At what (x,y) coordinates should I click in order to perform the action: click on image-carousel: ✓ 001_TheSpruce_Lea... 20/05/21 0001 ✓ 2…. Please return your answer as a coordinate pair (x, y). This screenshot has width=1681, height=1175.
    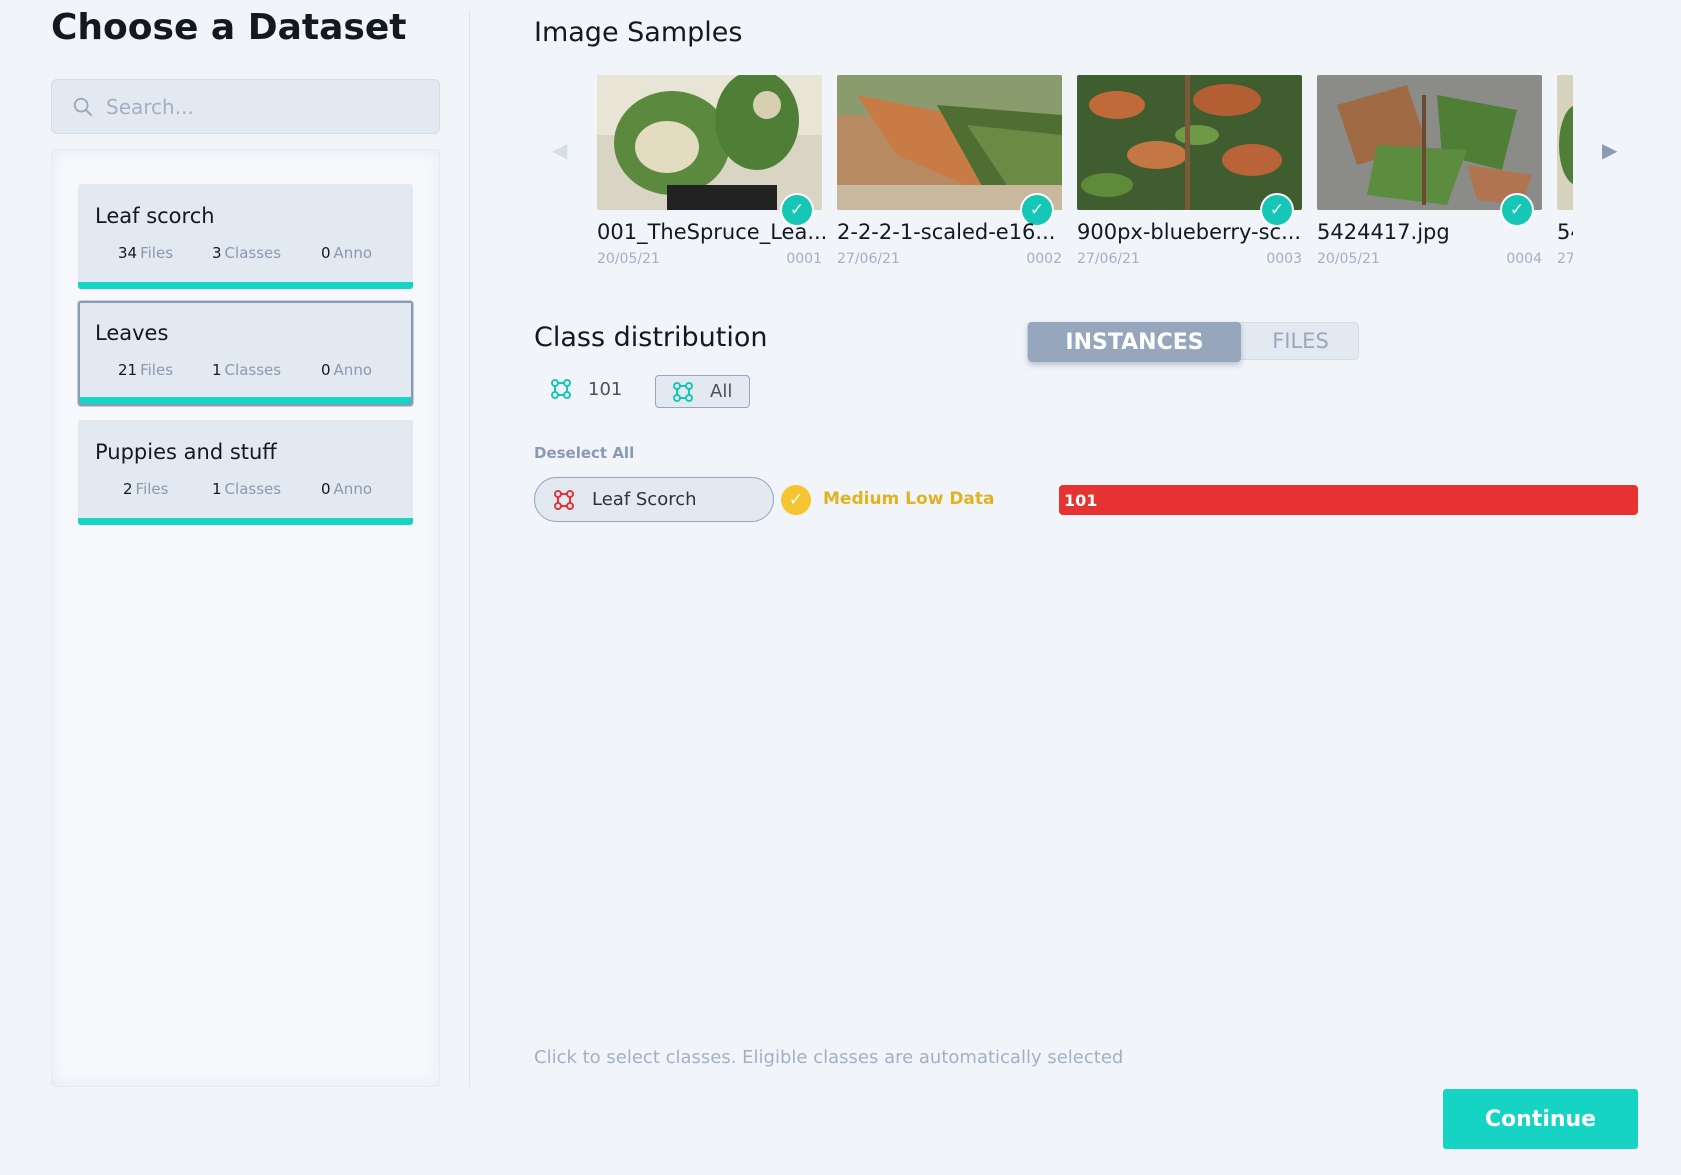
    Looking at the image, I should click on (1085, 175).